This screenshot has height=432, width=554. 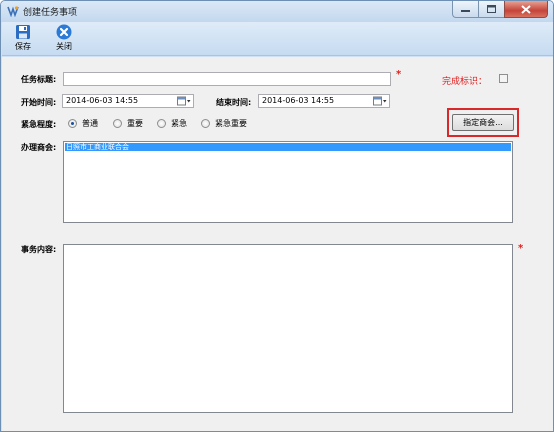 I want to click on maximize-button, so click(x=491, y=9).